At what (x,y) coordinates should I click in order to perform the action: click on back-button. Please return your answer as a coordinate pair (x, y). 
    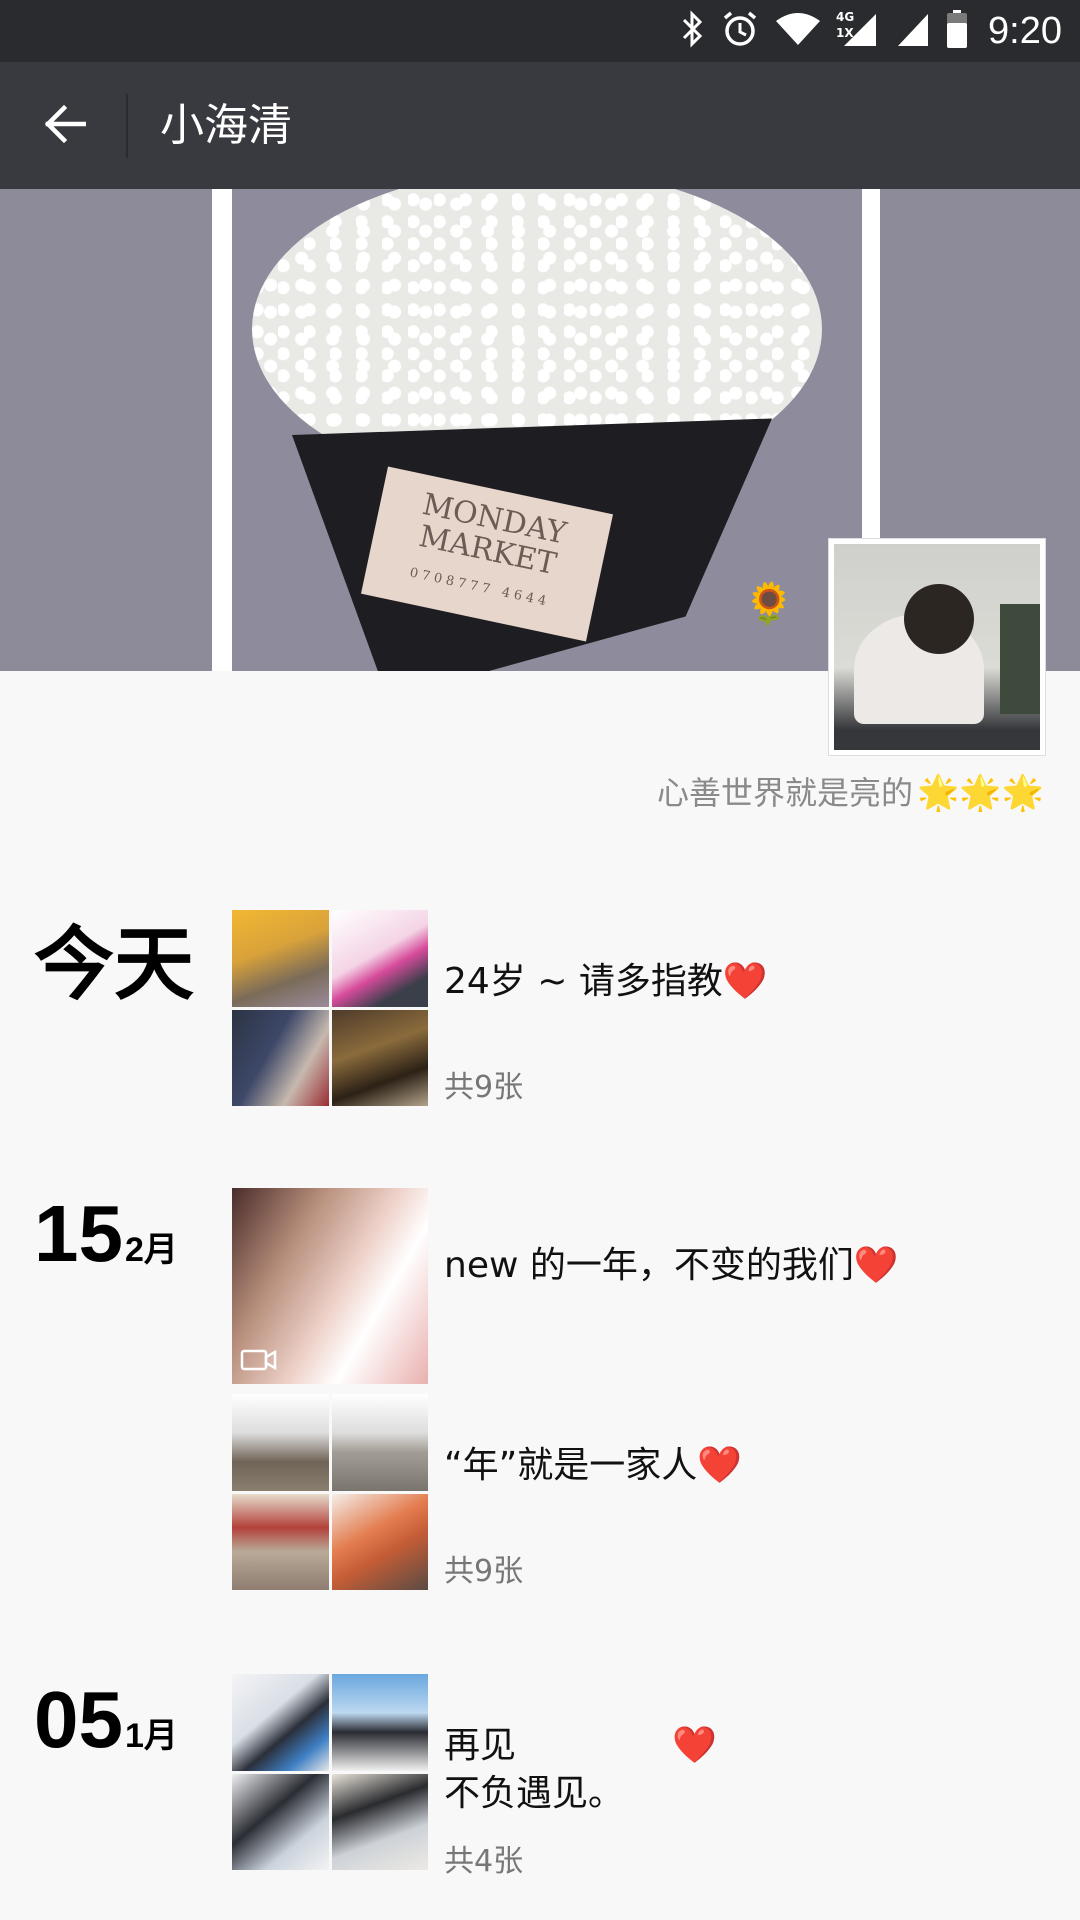
    Looking at the image, I should click on (64, 126).